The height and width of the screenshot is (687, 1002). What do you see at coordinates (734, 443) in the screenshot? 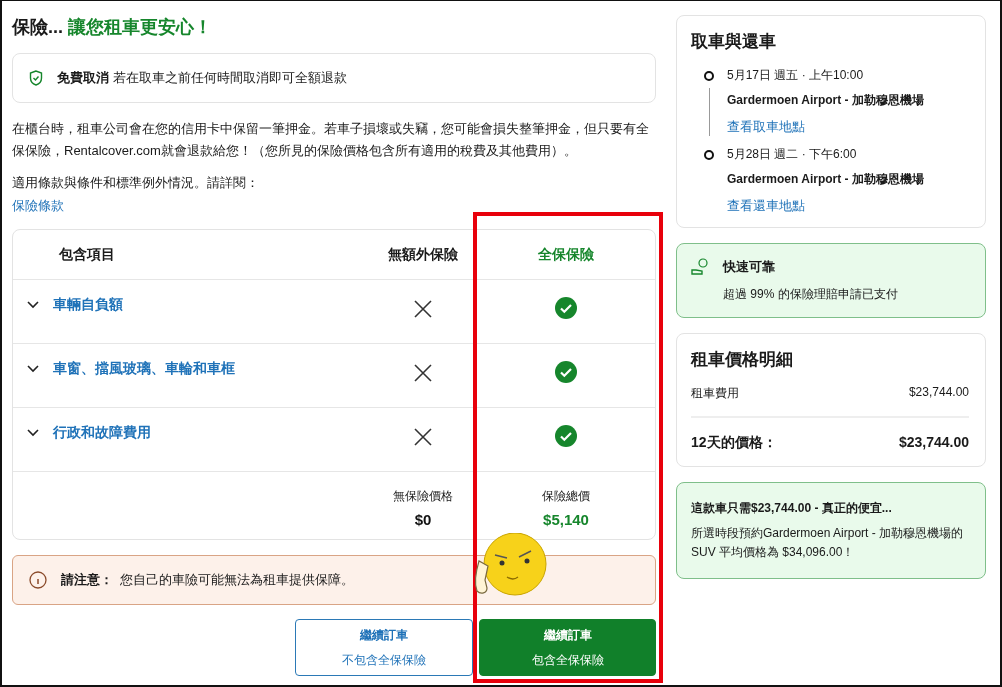
I see `total-label: 12天的價格：` at bounding box center [734, 443].